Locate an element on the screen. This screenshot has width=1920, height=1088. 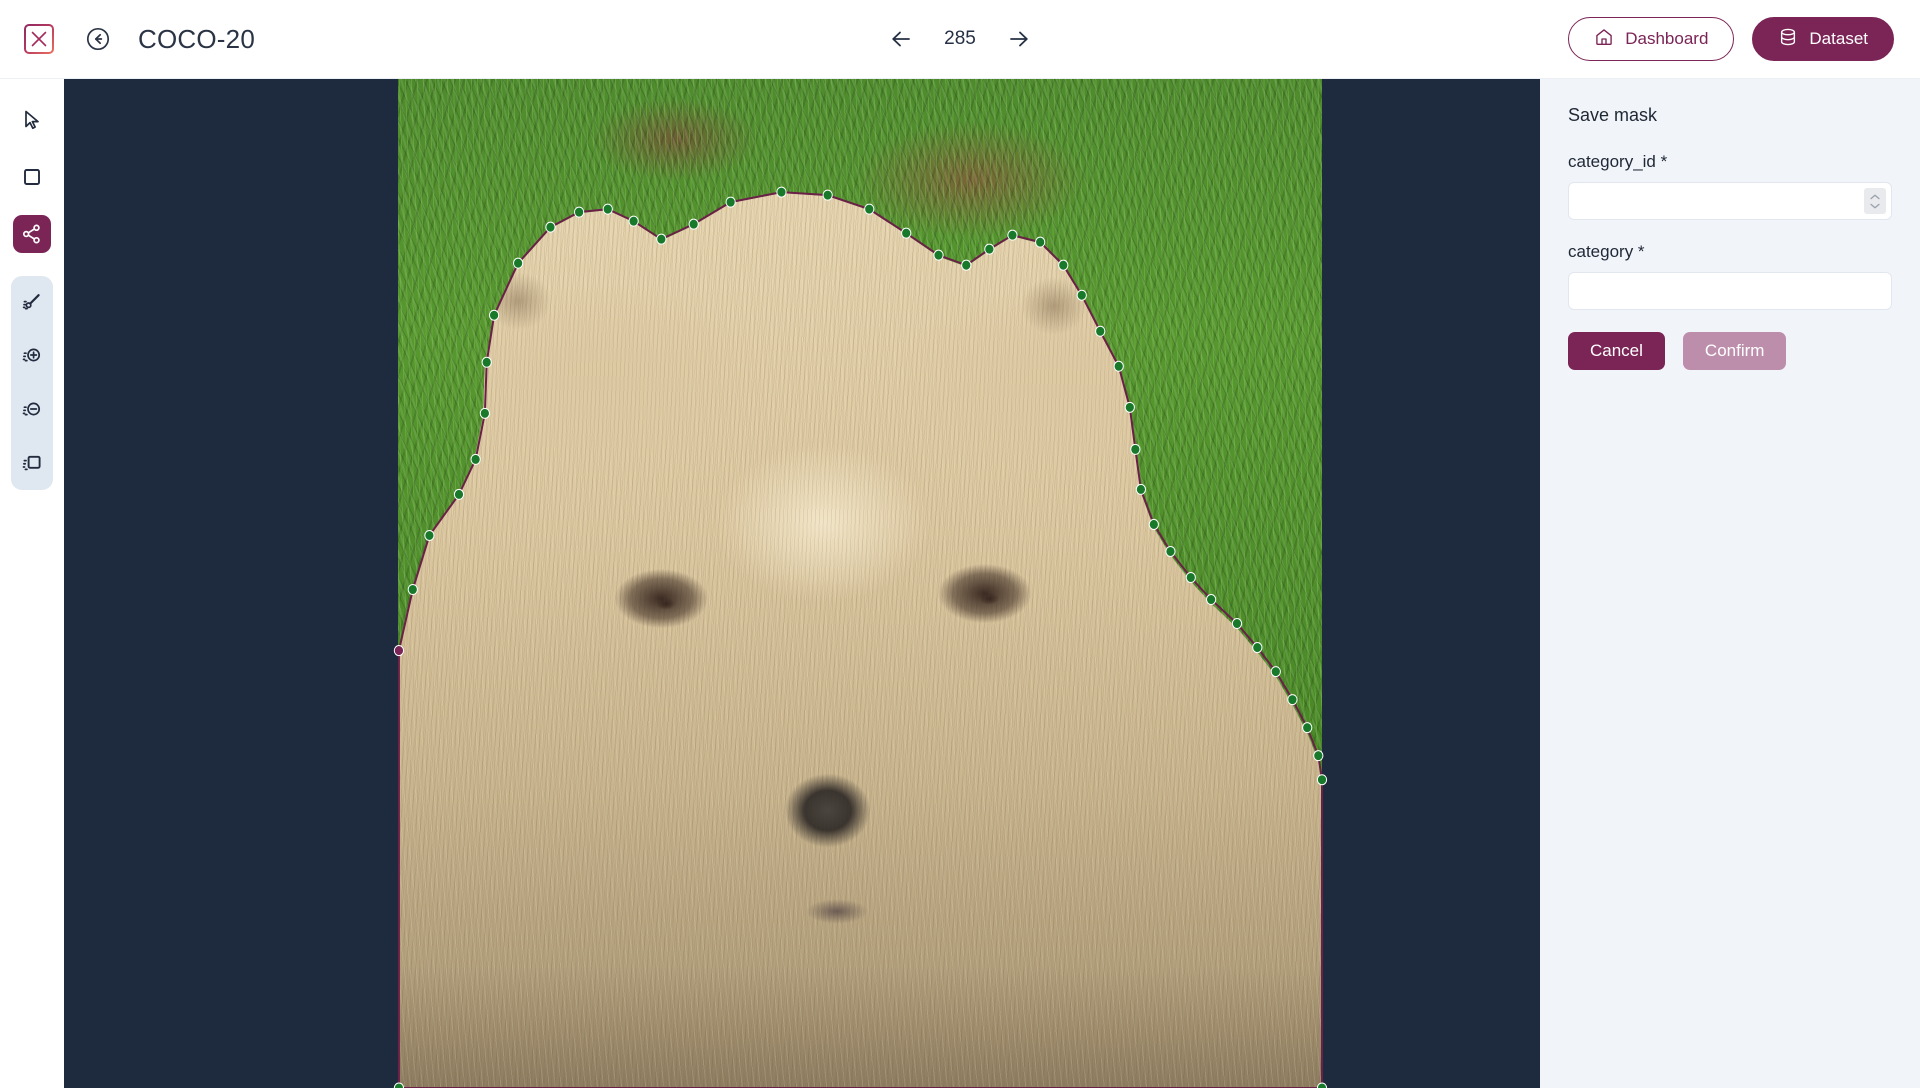
header-left-group: COCO-20 is located at coordinates (127, 39).